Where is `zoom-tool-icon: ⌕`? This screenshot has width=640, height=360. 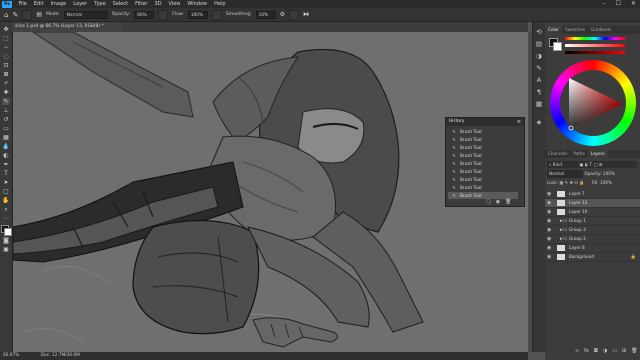 zoom-tool-icon: ⌕ is located at coordinates (6, 209).